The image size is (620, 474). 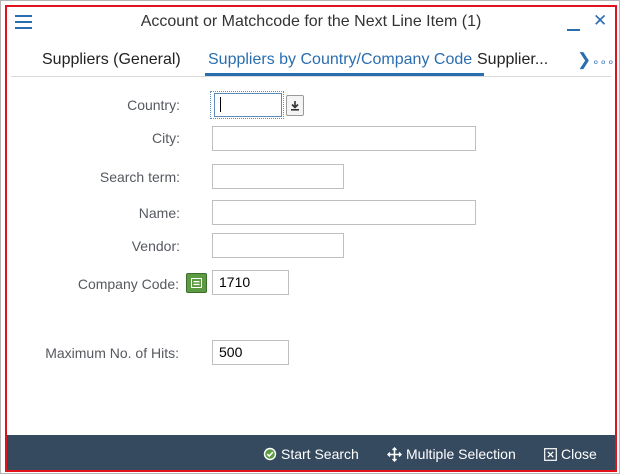 I want to click on city-label: City:, so click(x=166, y=138).